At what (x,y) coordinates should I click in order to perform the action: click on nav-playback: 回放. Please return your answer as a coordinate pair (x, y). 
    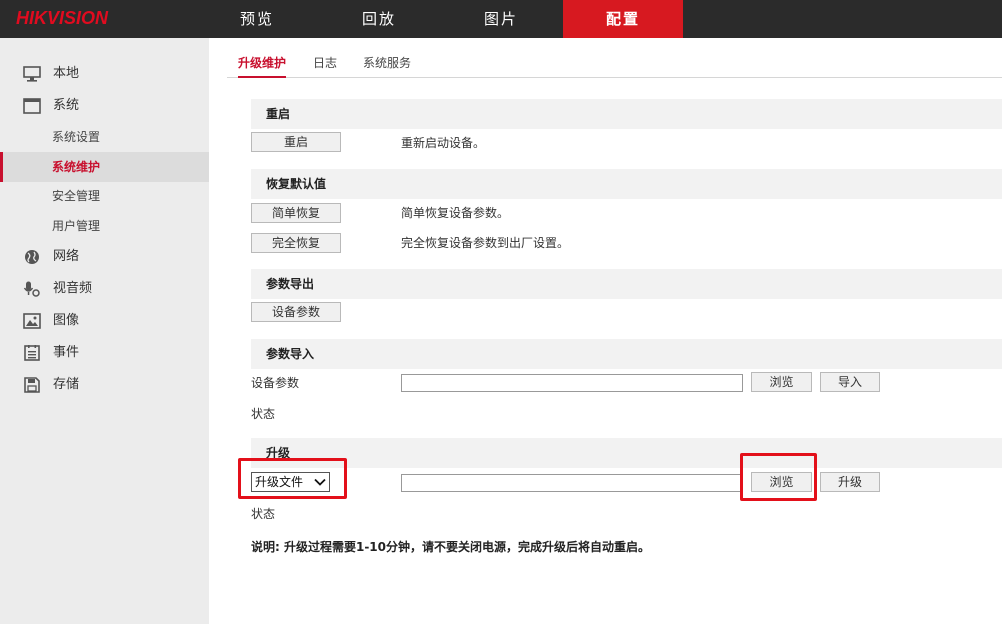
    Looking at the image, I should click on (379, 19).